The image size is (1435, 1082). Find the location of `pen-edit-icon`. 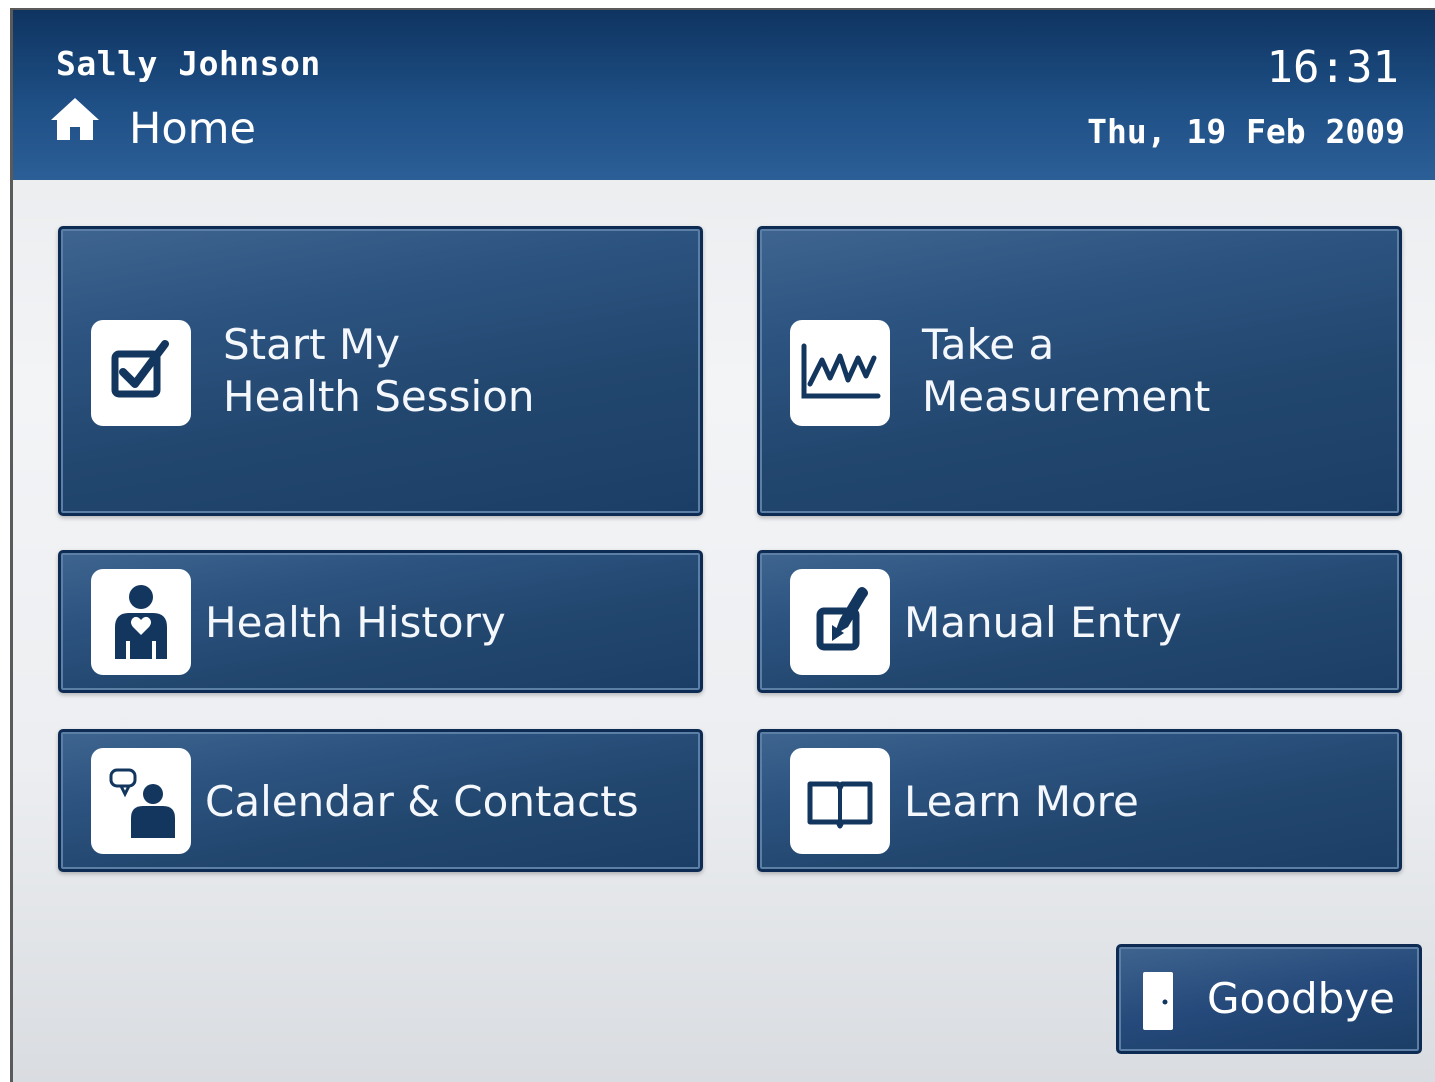

pen-edit-icon is located at coordinates (840, 622).